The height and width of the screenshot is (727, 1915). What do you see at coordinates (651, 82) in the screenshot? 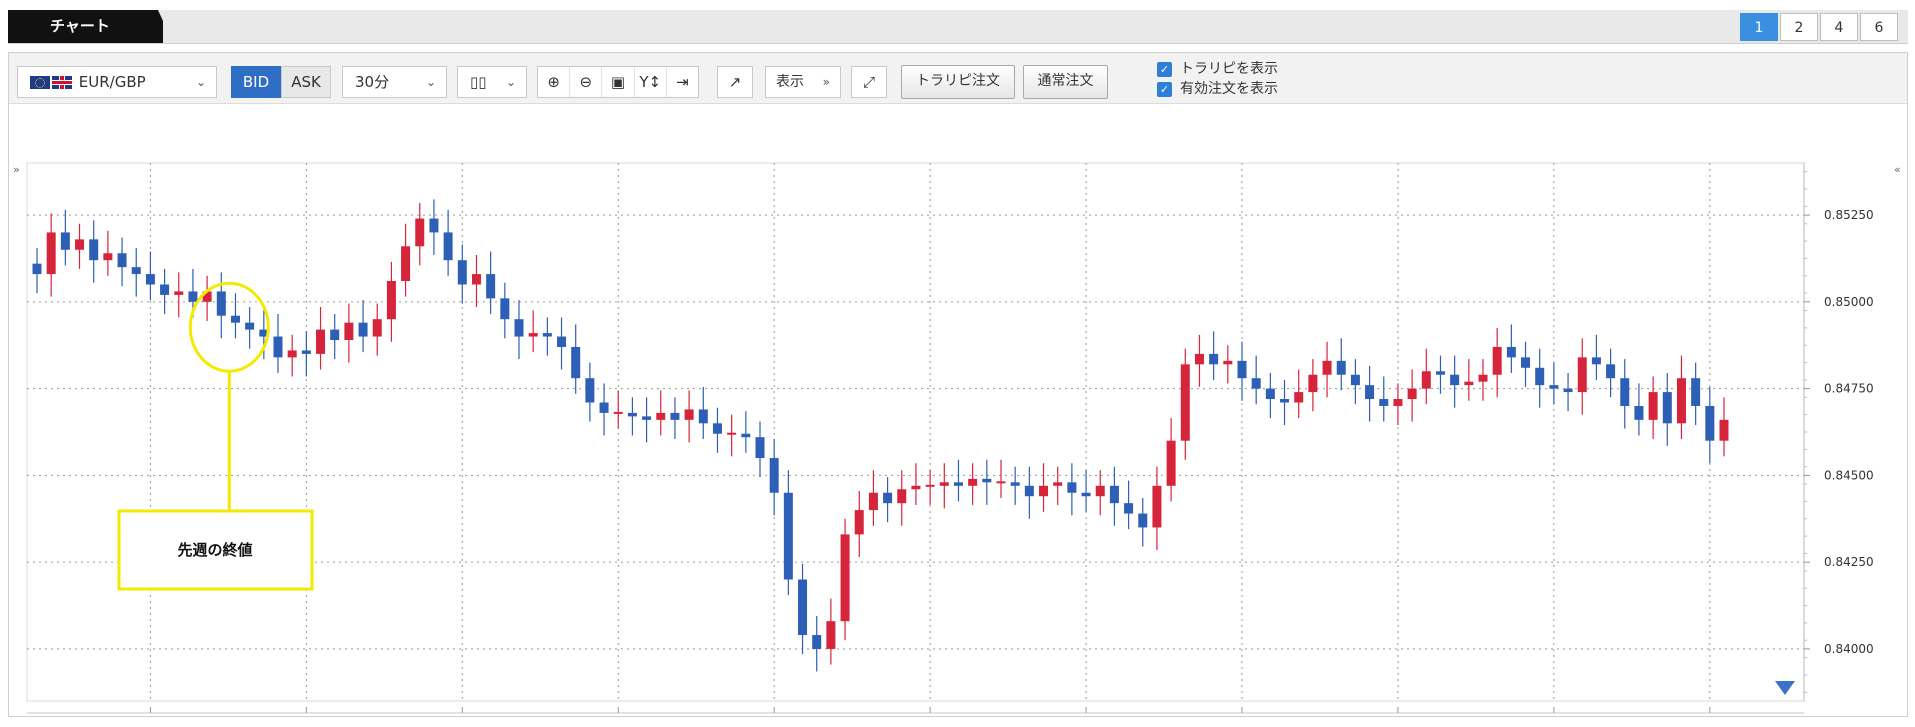
I see `y-scale-icon: Y↕` at bounding box center [651, 82].